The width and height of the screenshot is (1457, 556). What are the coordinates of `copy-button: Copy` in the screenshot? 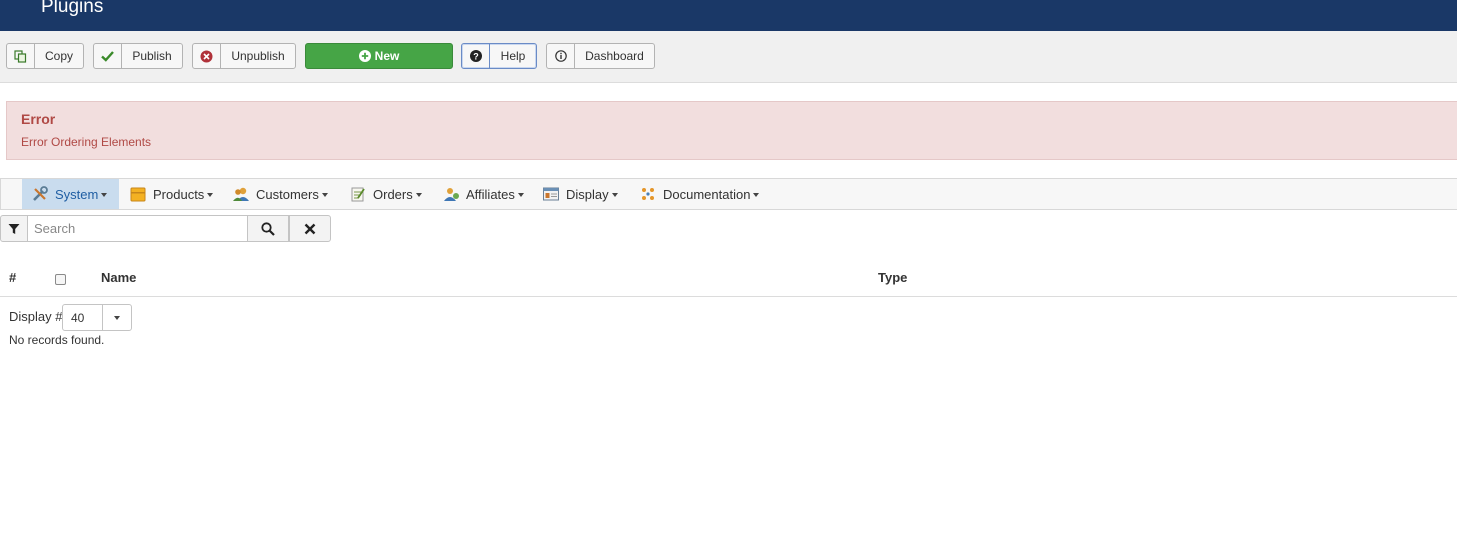 It's located at (45, 56).